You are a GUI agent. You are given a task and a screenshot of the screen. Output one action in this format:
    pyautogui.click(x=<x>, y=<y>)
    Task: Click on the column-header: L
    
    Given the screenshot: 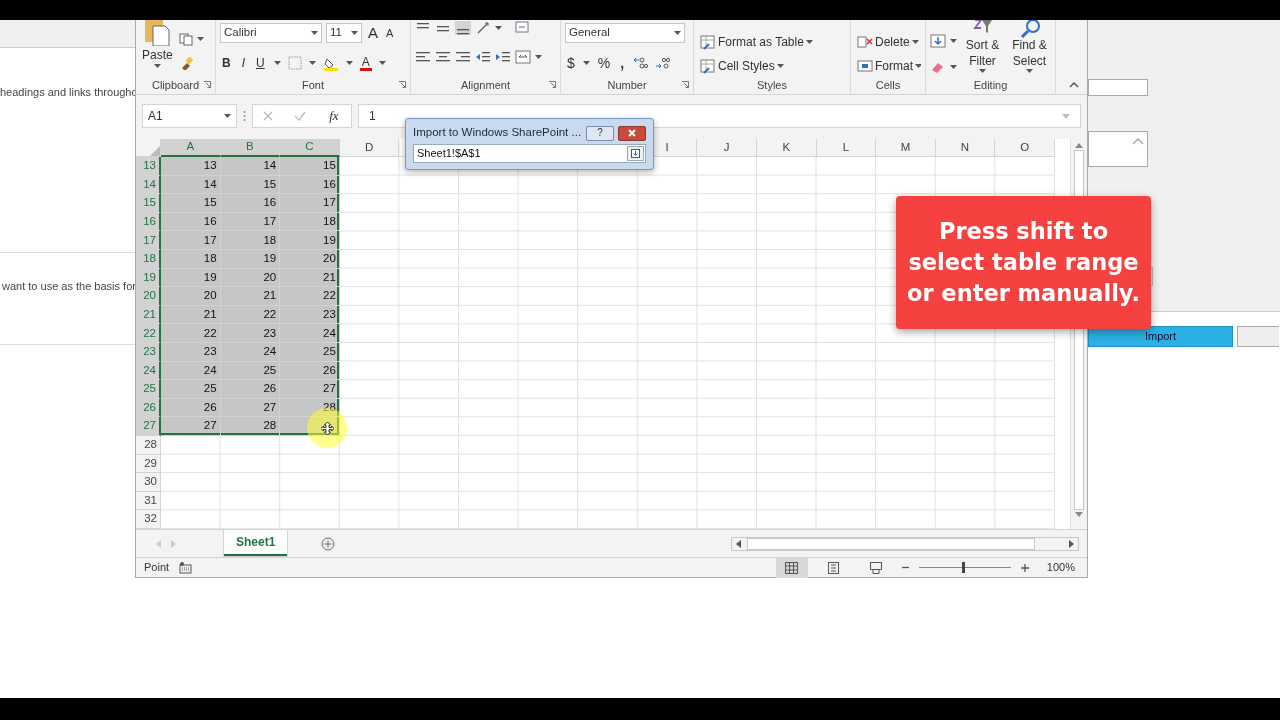 What is the action you would take?
    pyautogui.click(x=846, y=148)
    